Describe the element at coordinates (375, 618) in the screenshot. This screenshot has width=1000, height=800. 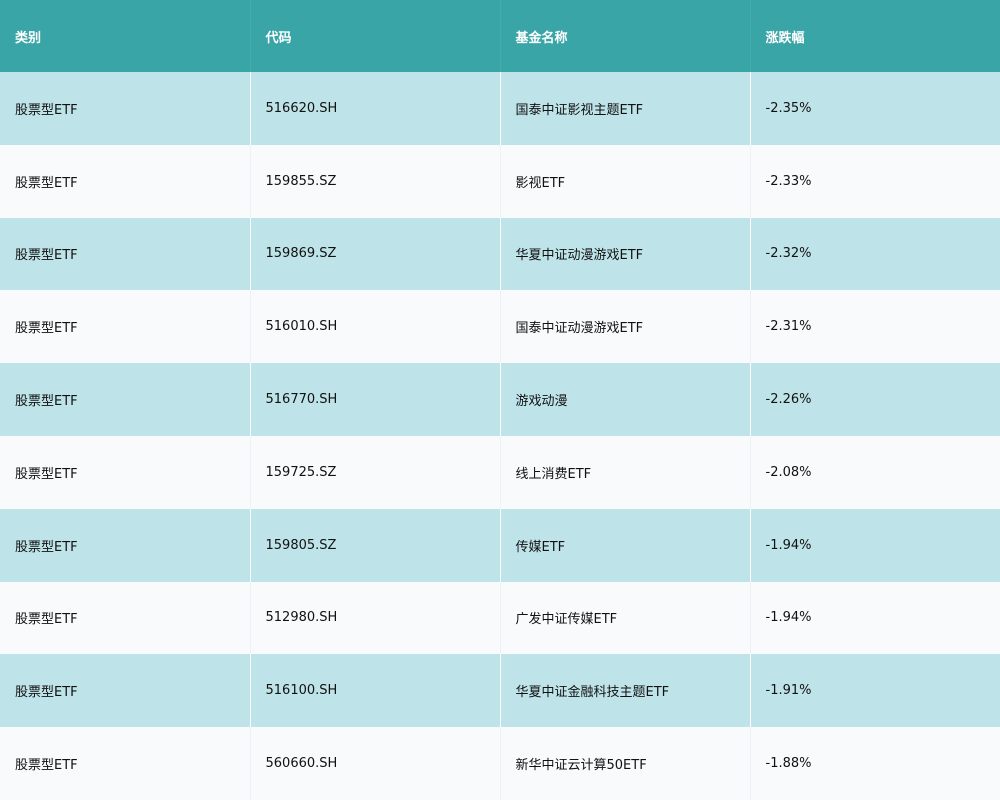
I see `cell-code: 512980.SH` at that location.